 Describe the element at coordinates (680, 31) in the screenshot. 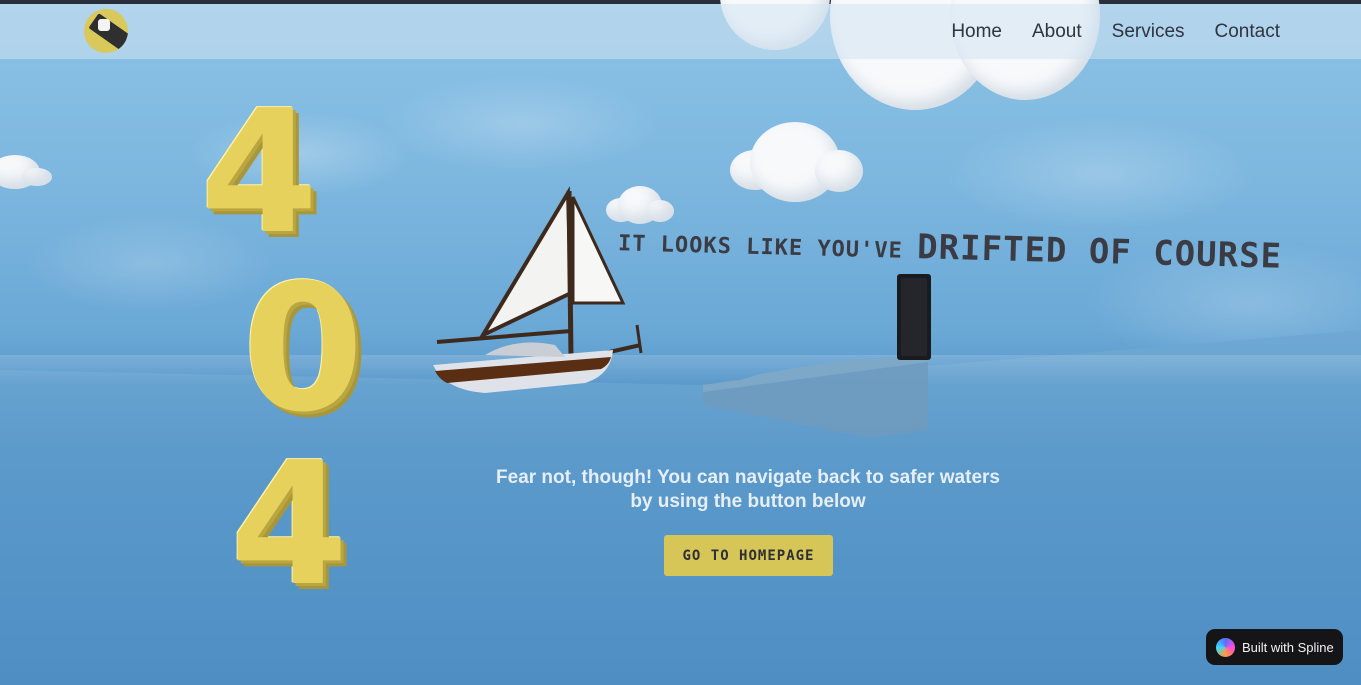

I see `top-navbar: Home About Services Contact` at that location.